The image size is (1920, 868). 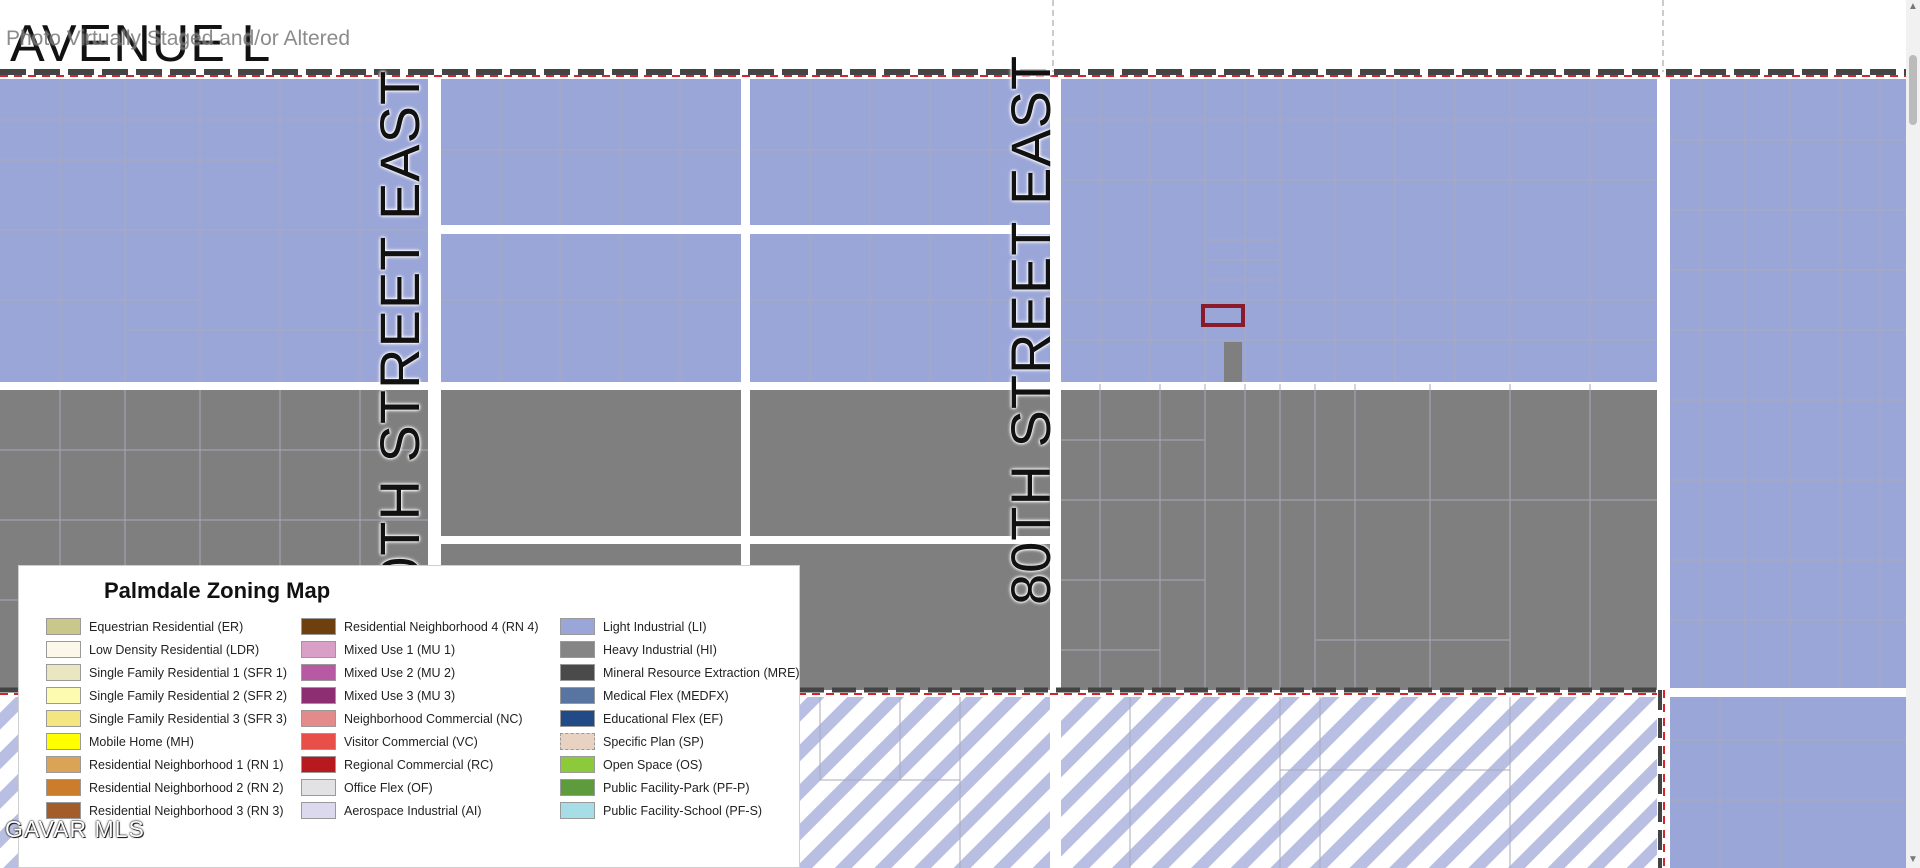 I want to click on legend-item: Neighborhood Commercial (NC), so click(x=420, y=721).